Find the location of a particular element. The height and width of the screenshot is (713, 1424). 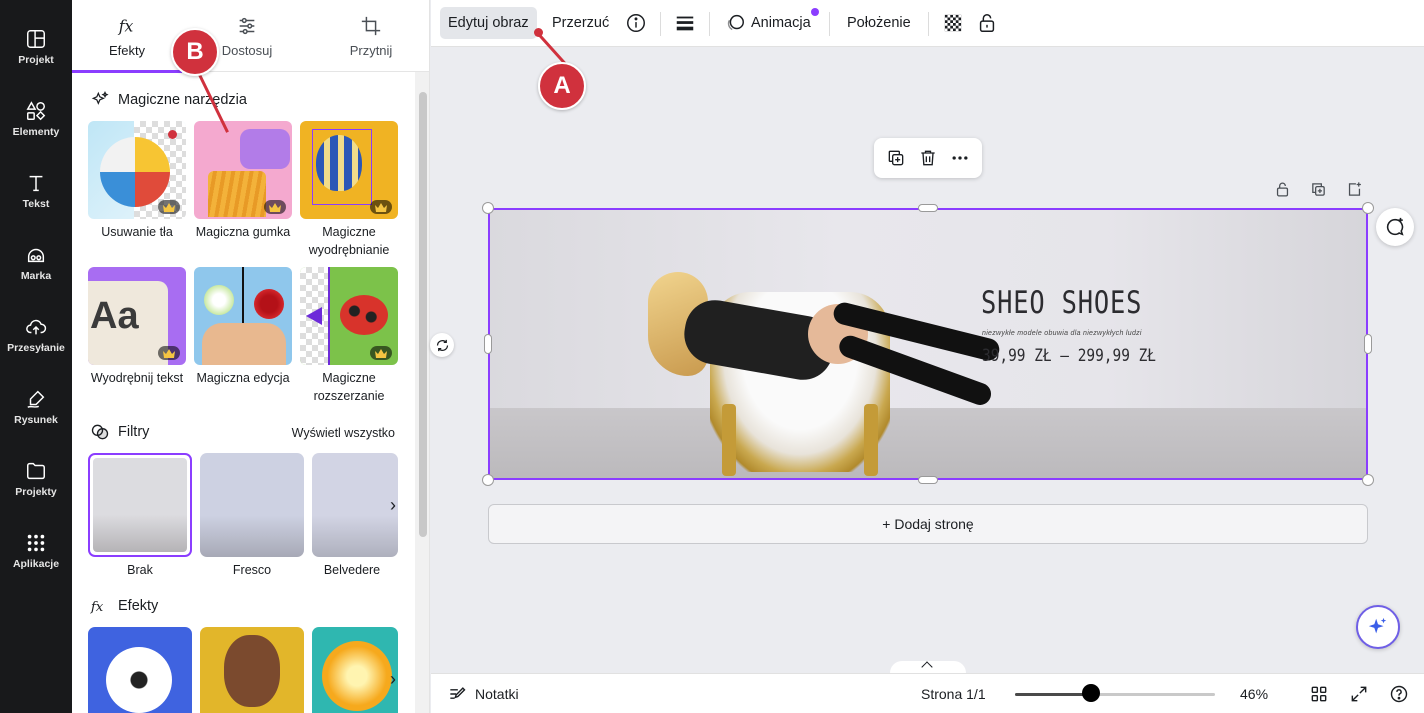

resize-handle-right is located at coordinates (1368, 344).